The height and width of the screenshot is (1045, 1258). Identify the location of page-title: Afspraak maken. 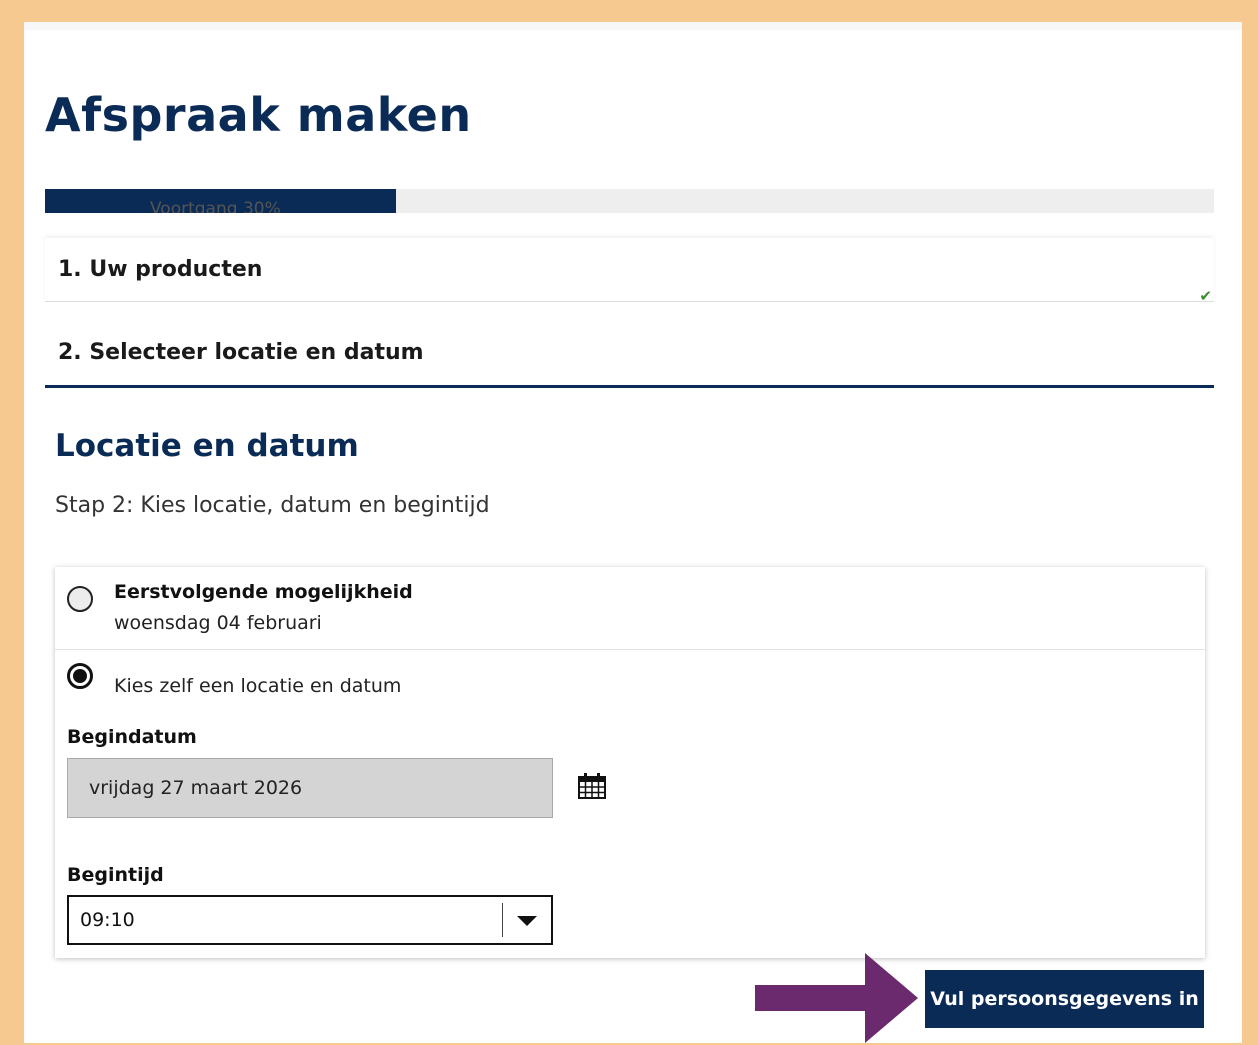
(258, 115).